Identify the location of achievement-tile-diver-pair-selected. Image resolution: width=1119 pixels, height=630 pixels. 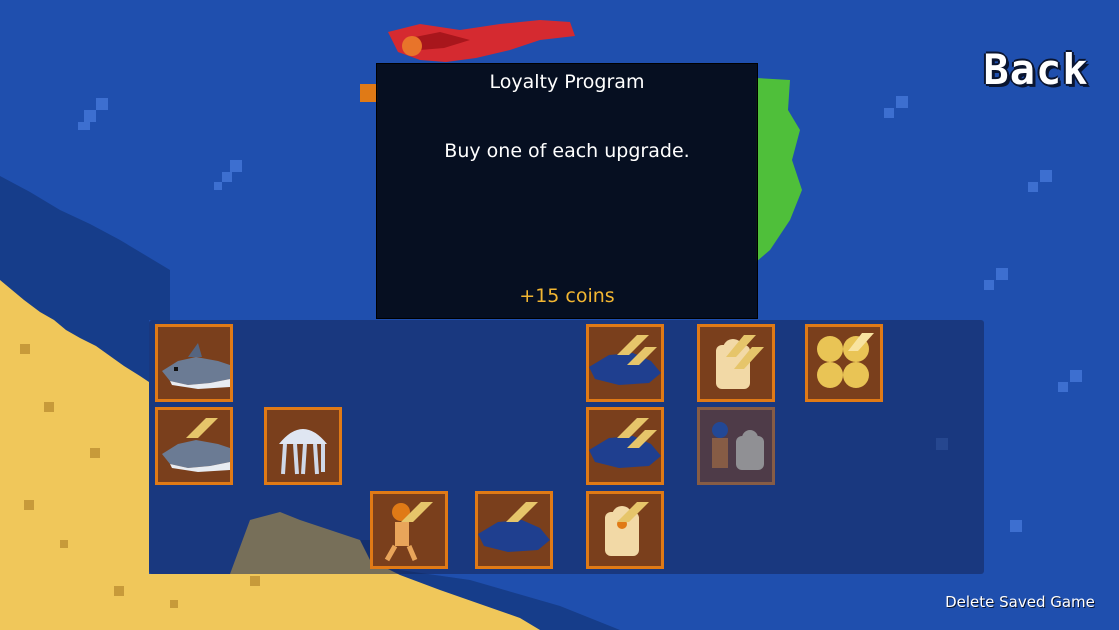
(736, 446).